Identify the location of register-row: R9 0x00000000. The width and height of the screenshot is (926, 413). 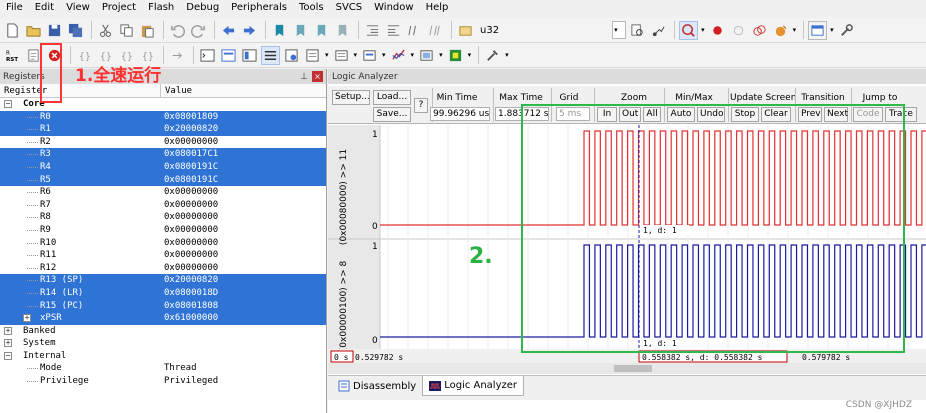
(163, 230).